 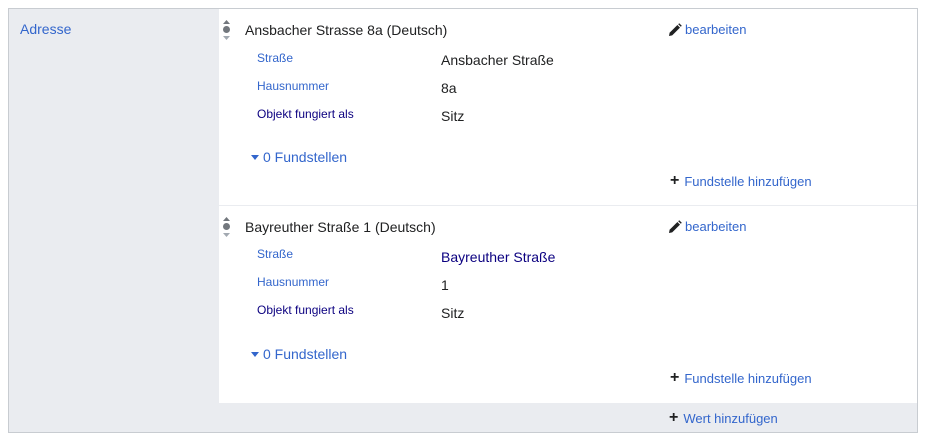 What do you see at coordinates (730, 418) in the screenshot?
I see `add-value-label: Wert hinzufügen` at bounding box center [730, 418].